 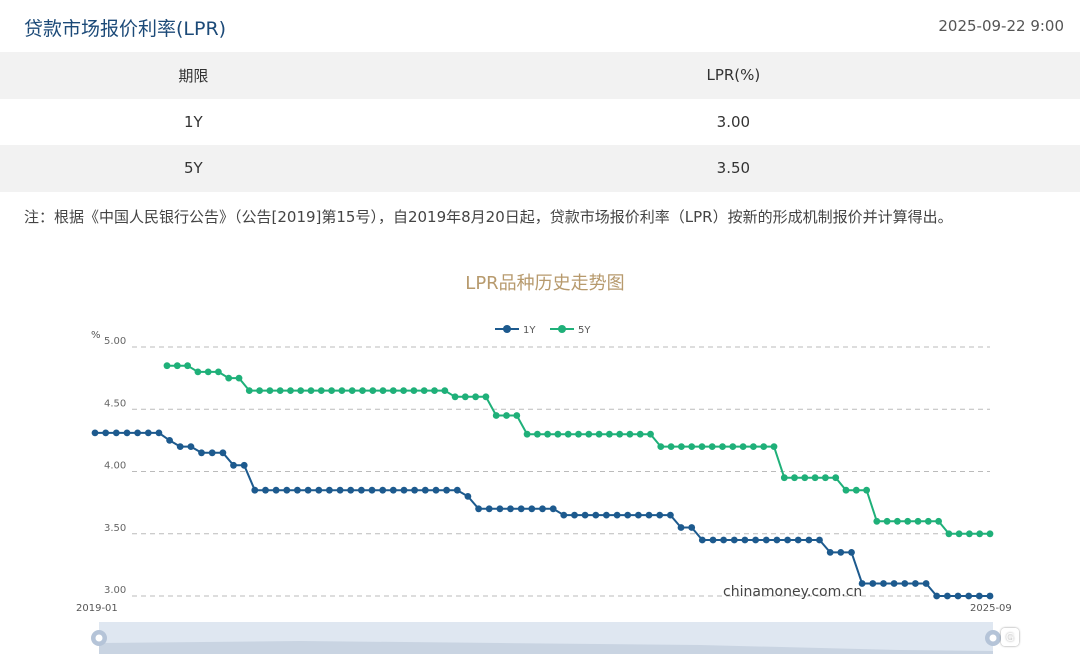 I want to click on chart-legend: 1Y 5Y, so click(x=543, y=330).